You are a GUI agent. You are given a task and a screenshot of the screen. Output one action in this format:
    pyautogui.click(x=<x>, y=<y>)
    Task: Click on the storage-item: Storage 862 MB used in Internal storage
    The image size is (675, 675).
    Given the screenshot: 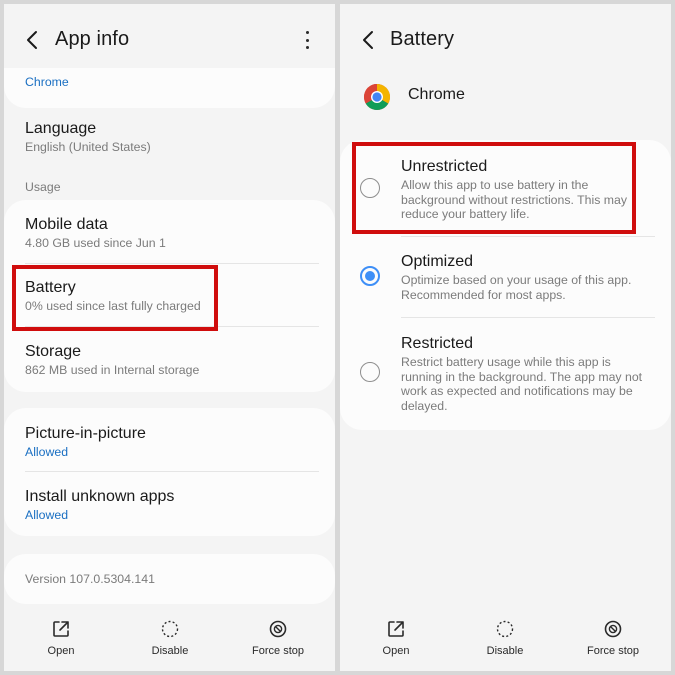 What is the action you would take?
    pyautogui.click(x=173, y=360)
    